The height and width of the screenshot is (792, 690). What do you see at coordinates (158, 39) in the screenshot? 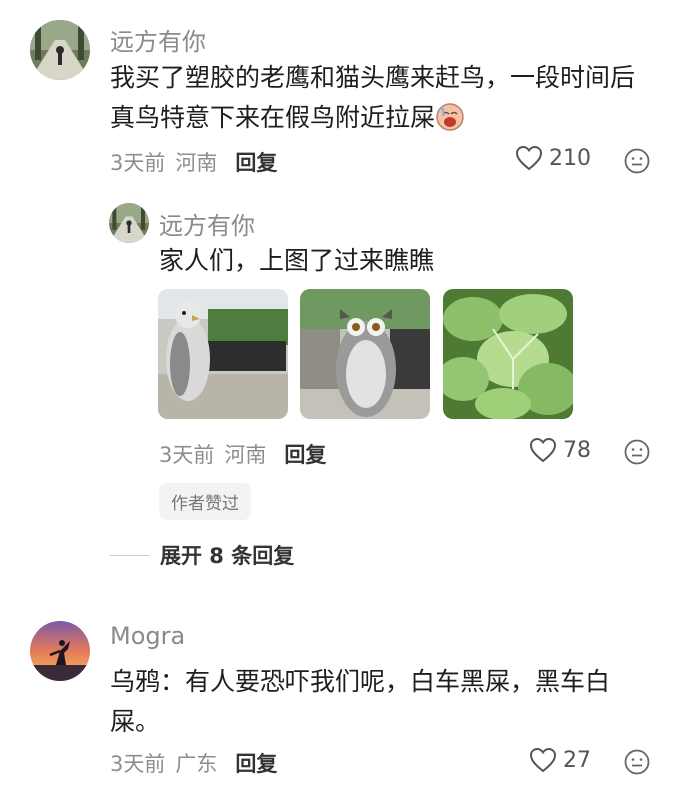
I see `comment-username: 远方有你` at bounding box center [158, 39].